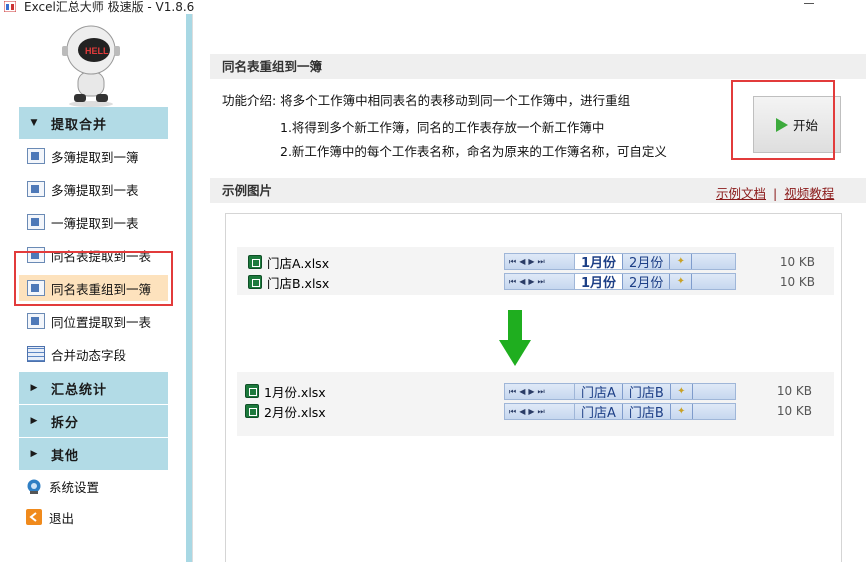  I want to click on sidebar-item-multi-books-to-book: 多簿提取到一簿, so click(93, 156).